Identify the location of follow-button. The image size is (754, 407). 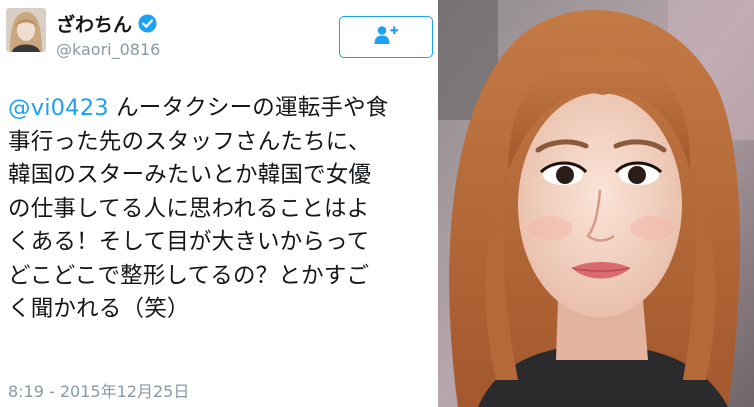
(386, 37).